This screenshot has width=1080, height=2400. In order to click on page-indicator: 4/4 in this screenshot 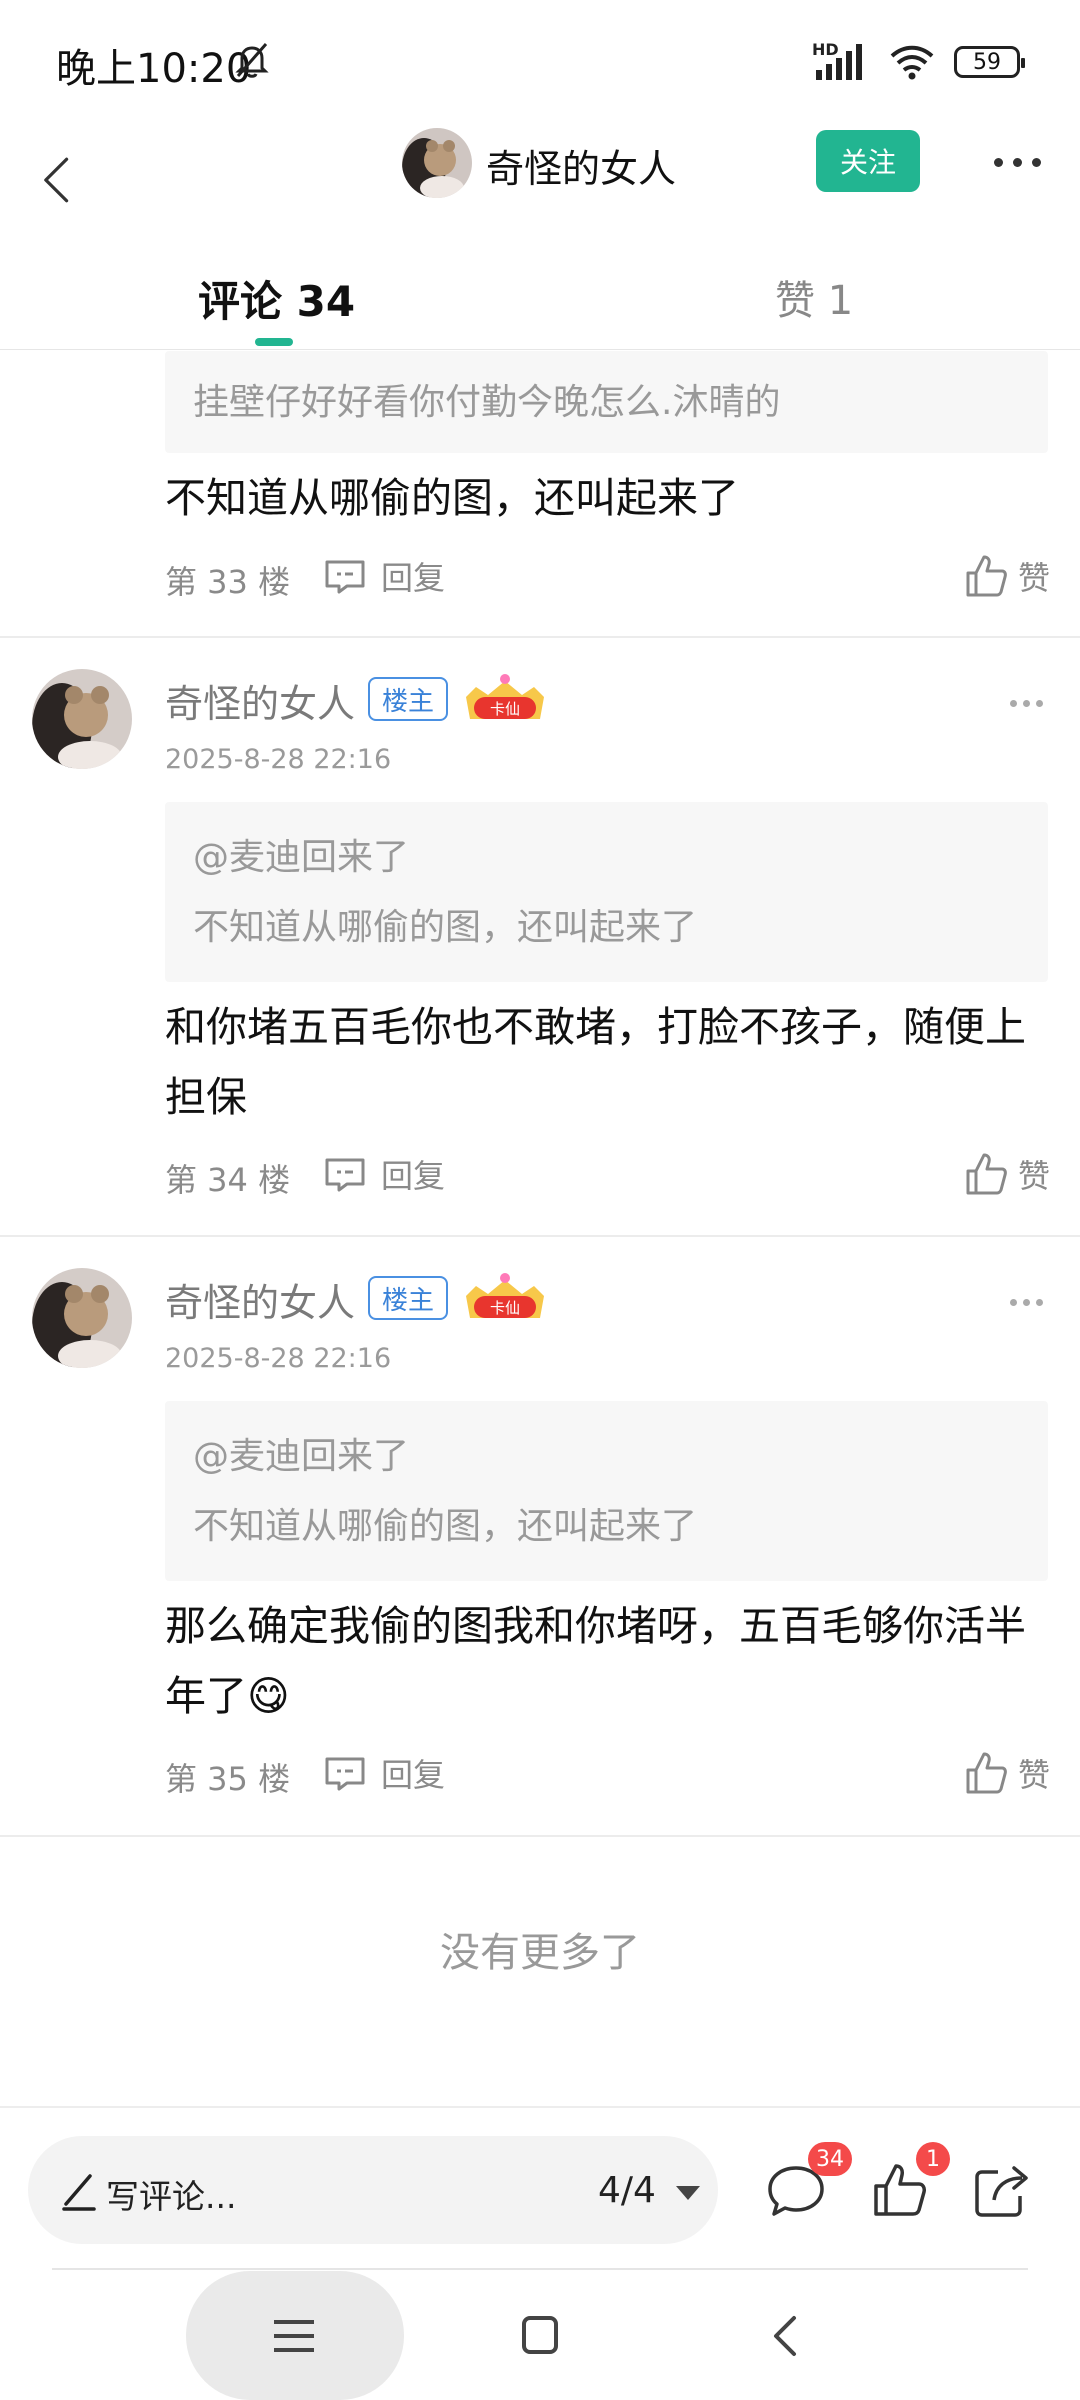, I will do `click(627, 2190)`.